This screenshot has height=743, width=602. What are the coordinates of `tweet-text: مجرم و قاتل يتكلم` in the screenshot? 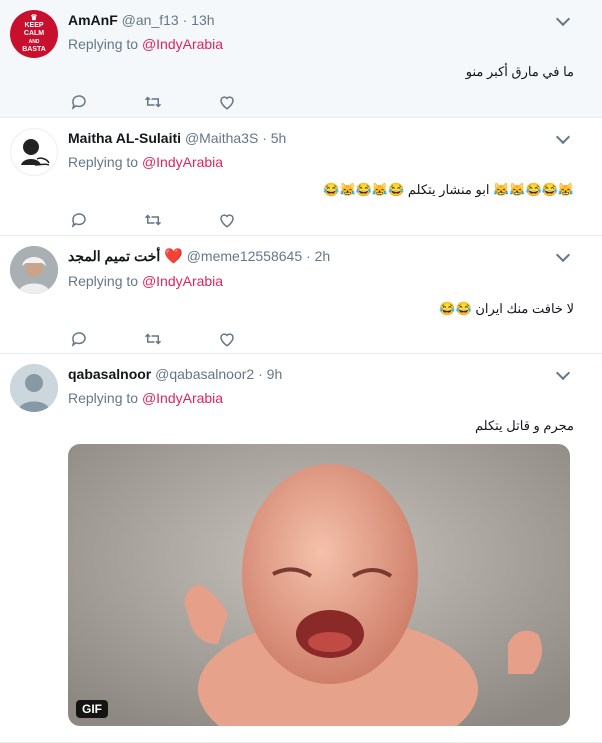 It's located at (524, 425).